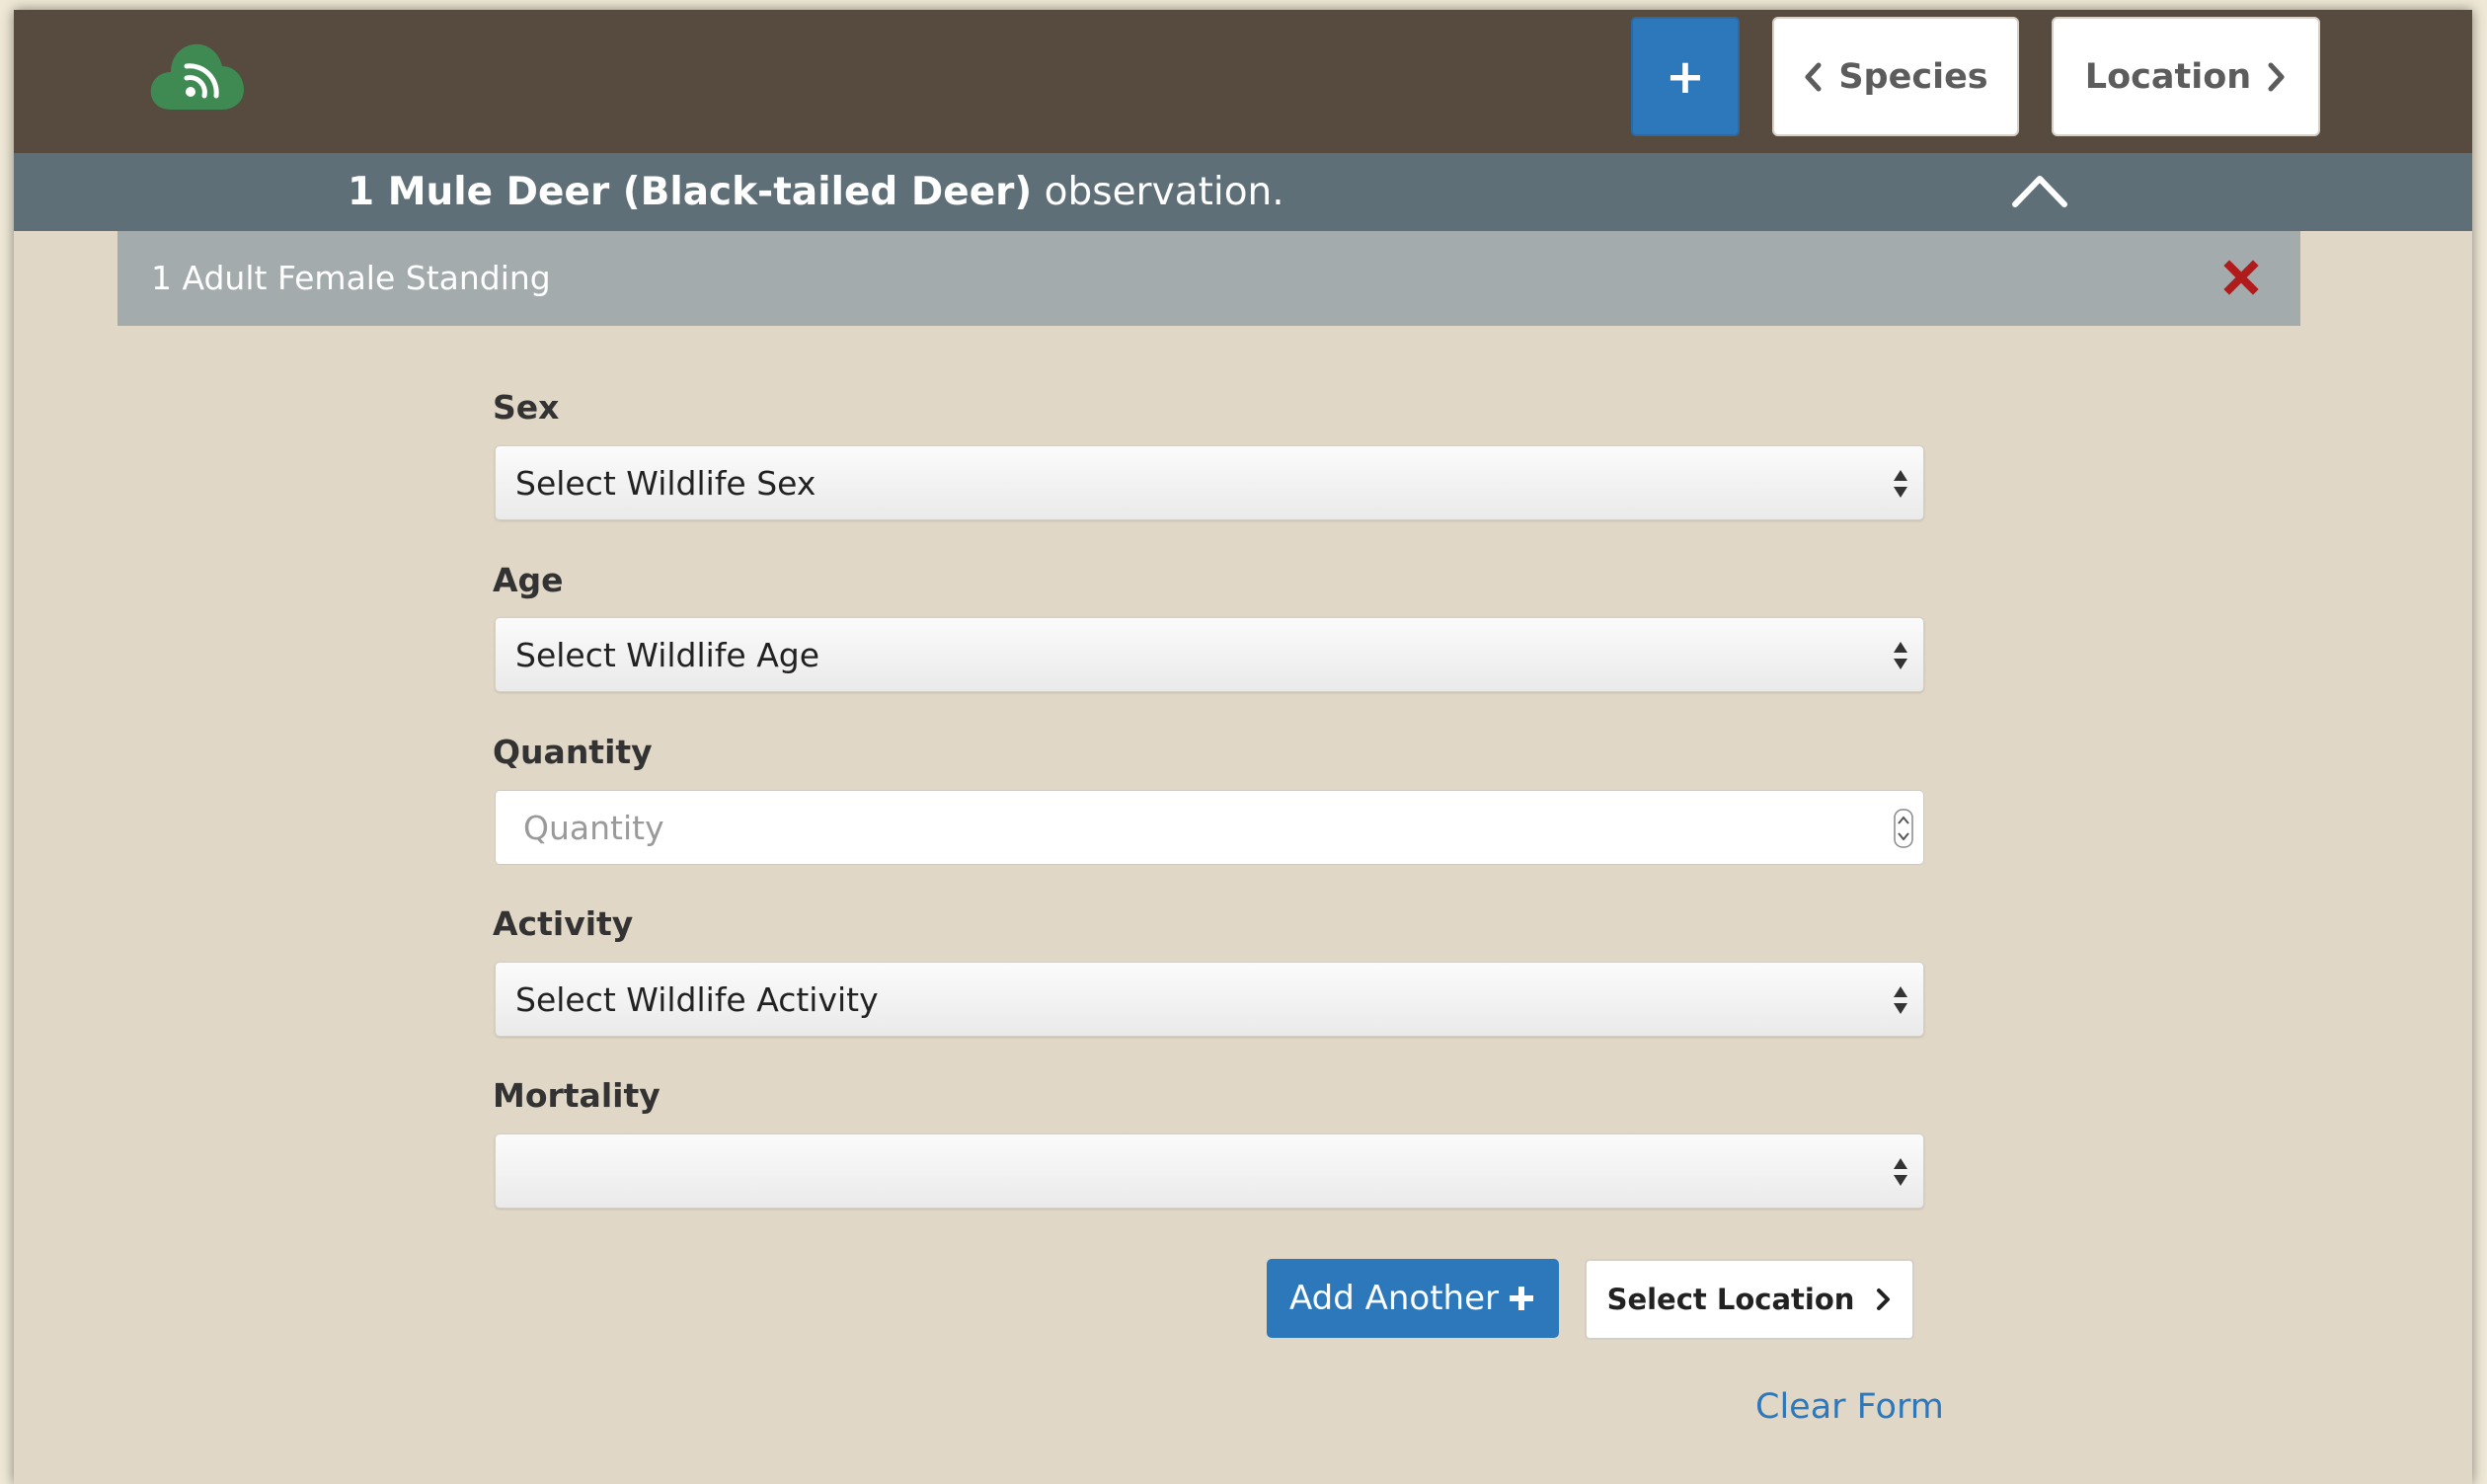 The image size is (2487, 1484). I want to click on cloud-rss-icon, so click(197, 77).